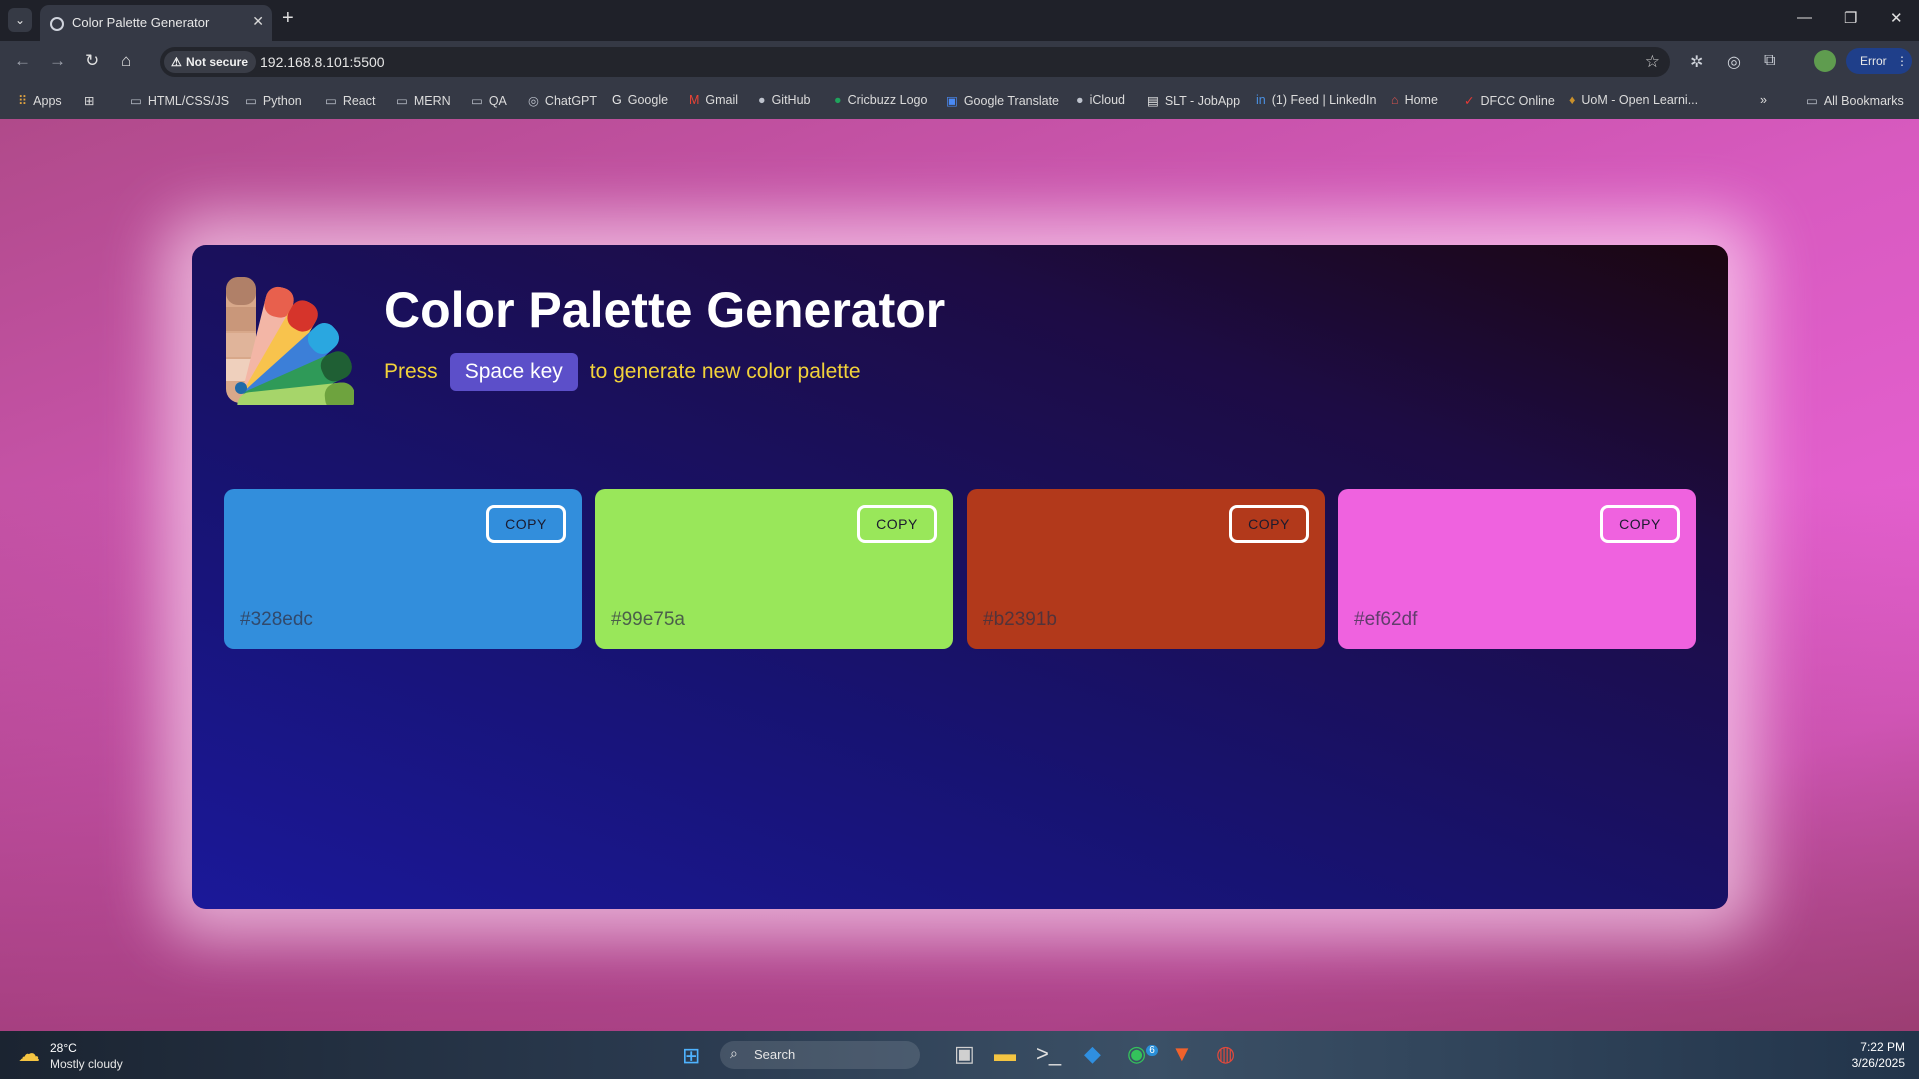 This screenshot has height=1079, width=1919. Describe the element at coordinates (423, 100) in the screenshot. I see `bookmark-mern: ▭ MERN` at that location.